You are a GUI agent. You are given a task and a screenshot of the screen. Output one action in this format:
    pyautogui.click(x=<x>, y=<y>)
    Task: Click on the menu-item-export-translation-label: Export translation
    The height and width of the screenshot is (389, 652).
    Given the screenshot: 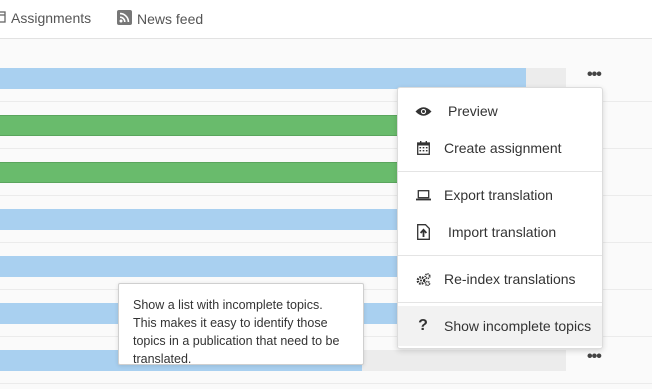 What is the action you would take?
    pyautogui.click(x=498, y=195)
    